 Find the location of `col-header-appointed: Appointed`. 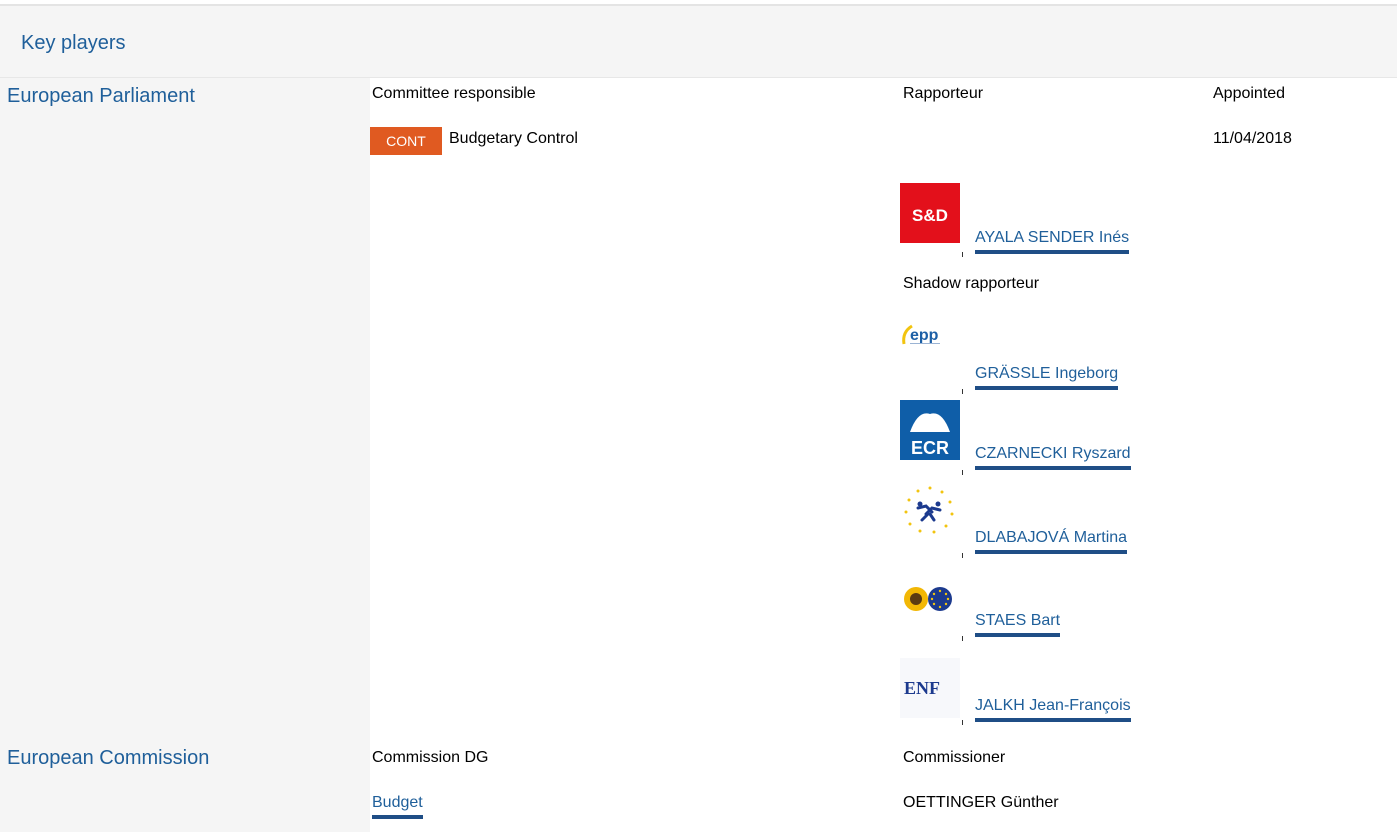

col-header-appointed: Appointed is located at coordinates (1249, 93).